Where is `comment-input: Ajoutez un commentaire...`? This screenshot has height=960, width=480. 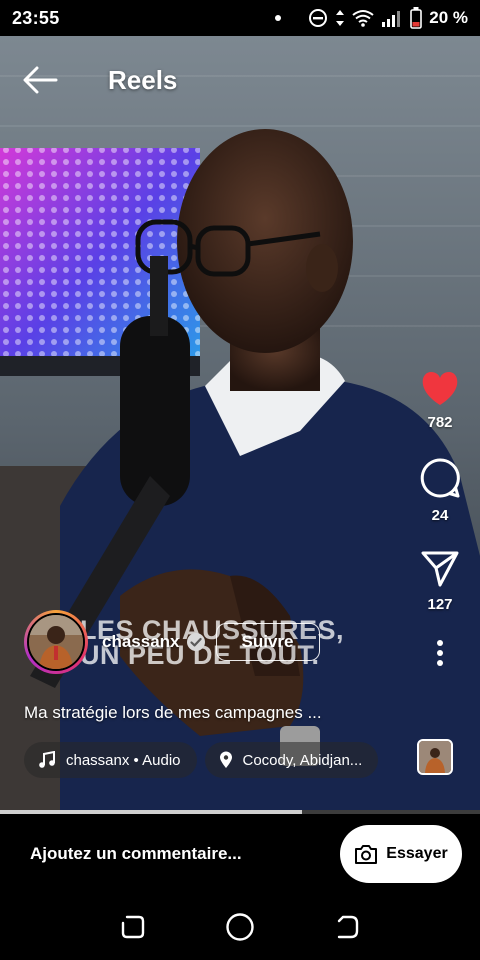 comment-input: Ajoutez un commentaire... is located at coordinates (185, 854).